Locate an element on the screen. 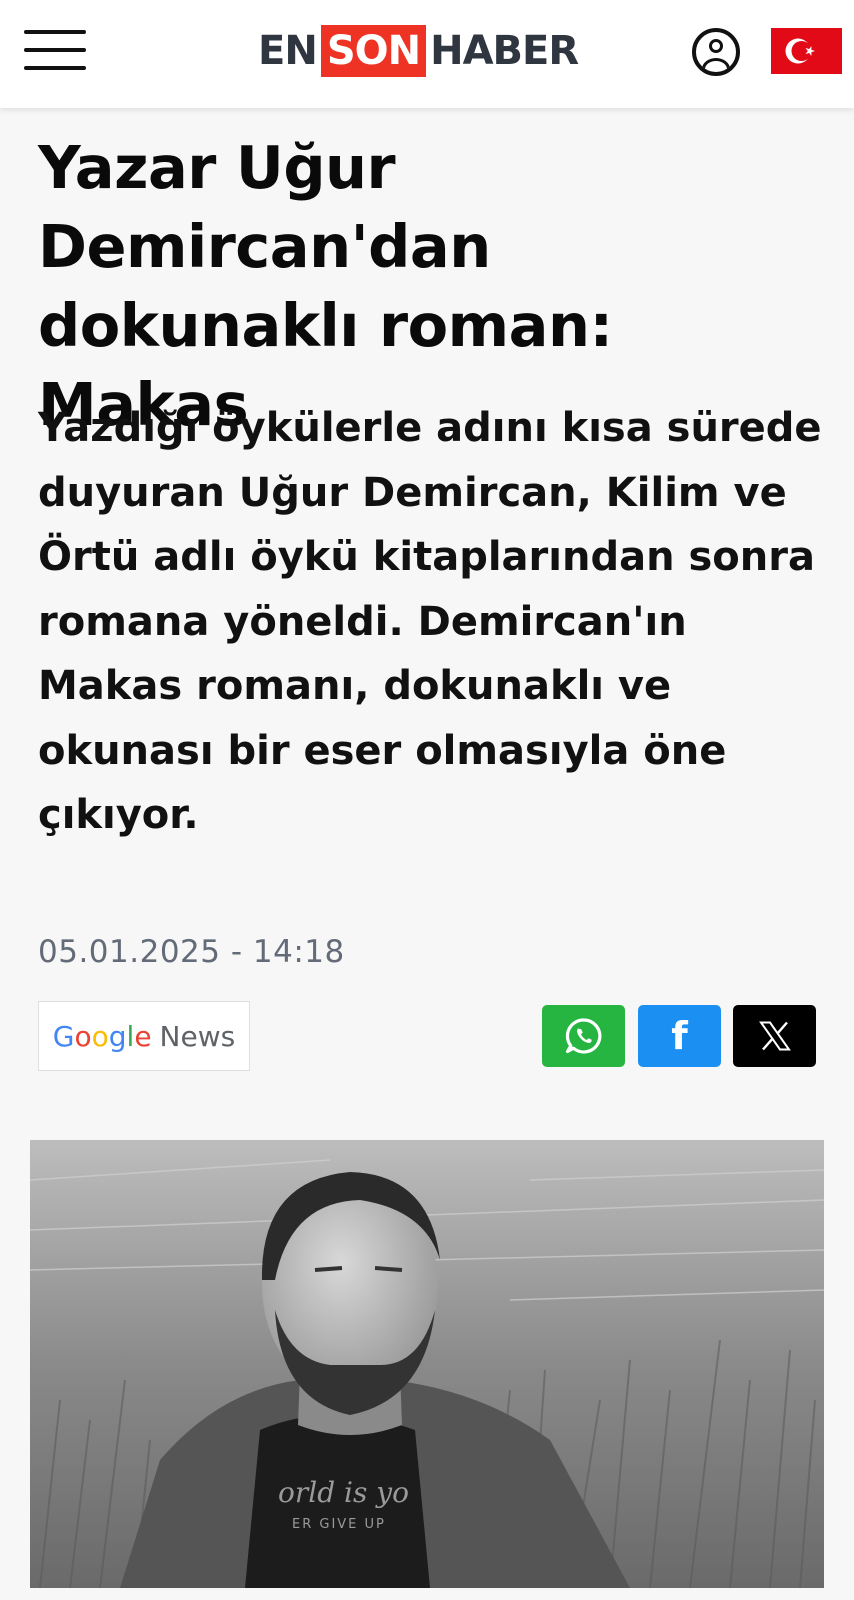  whatsapp-icon is located at coordinates (583, 1036).